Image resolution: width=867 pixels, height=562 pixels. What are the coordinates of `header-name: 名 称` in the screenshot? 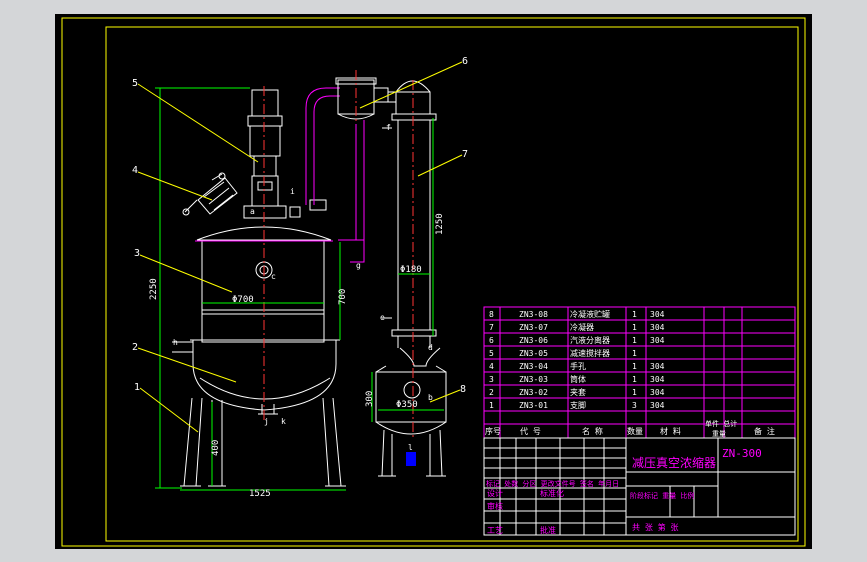 It's located at (592, 431).